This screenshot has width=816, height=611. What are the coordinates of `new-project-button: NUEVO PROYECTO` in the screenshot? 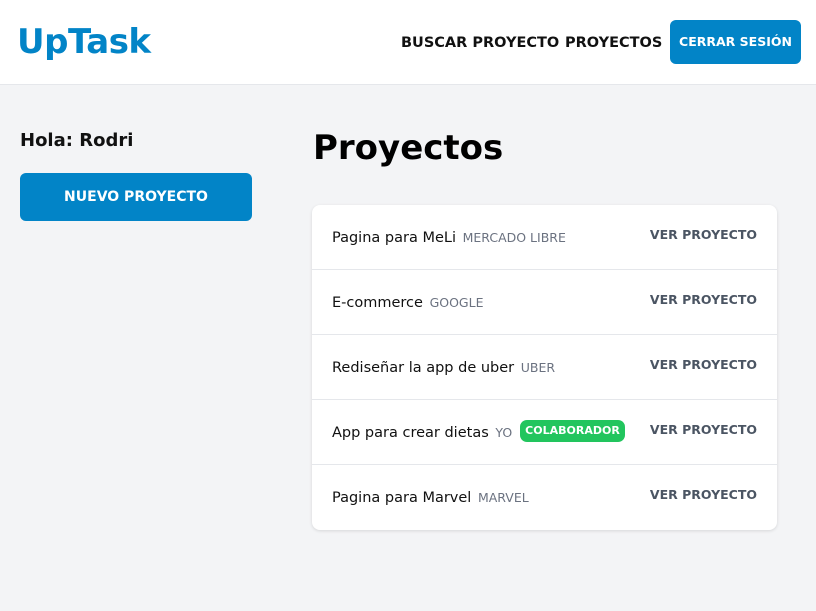 It's located at (136, 197).